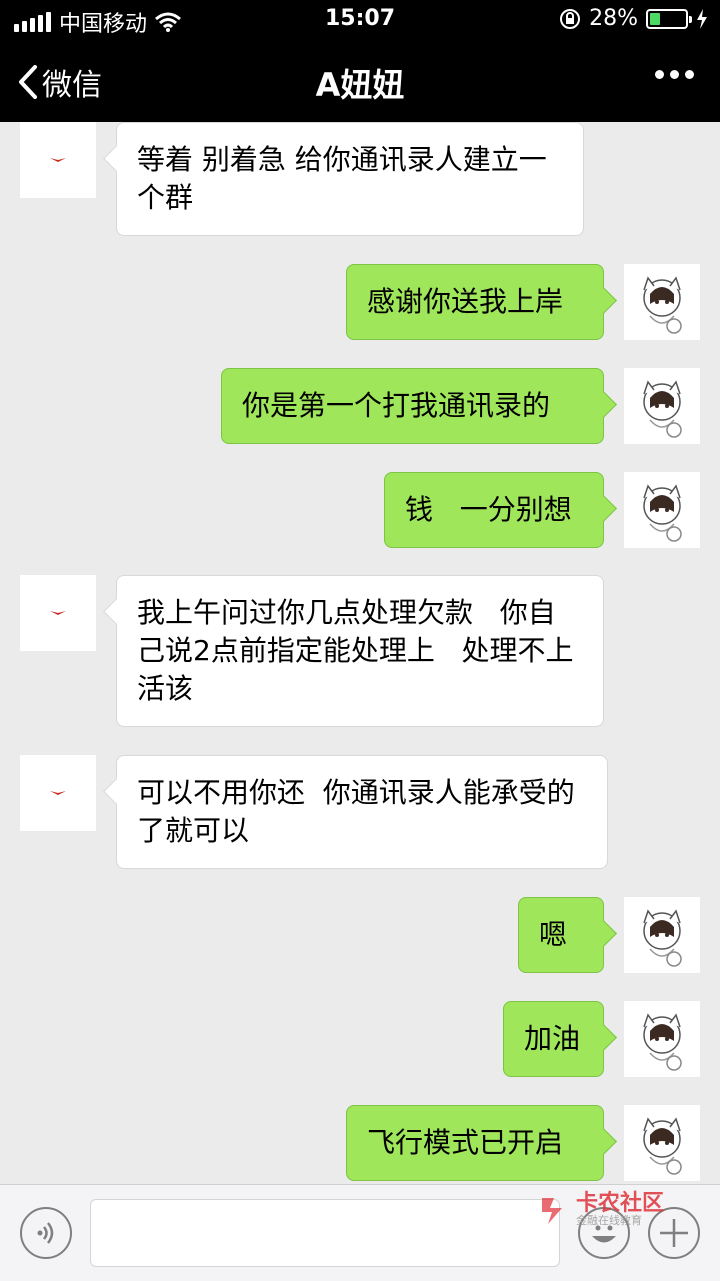 Image resolution: width=720 pixels, height=1281 pixels. What do you see at coordinates (561, 935) in the screenshot?
I see `message-bubble: 嗯` at bounding box center [561, 935].